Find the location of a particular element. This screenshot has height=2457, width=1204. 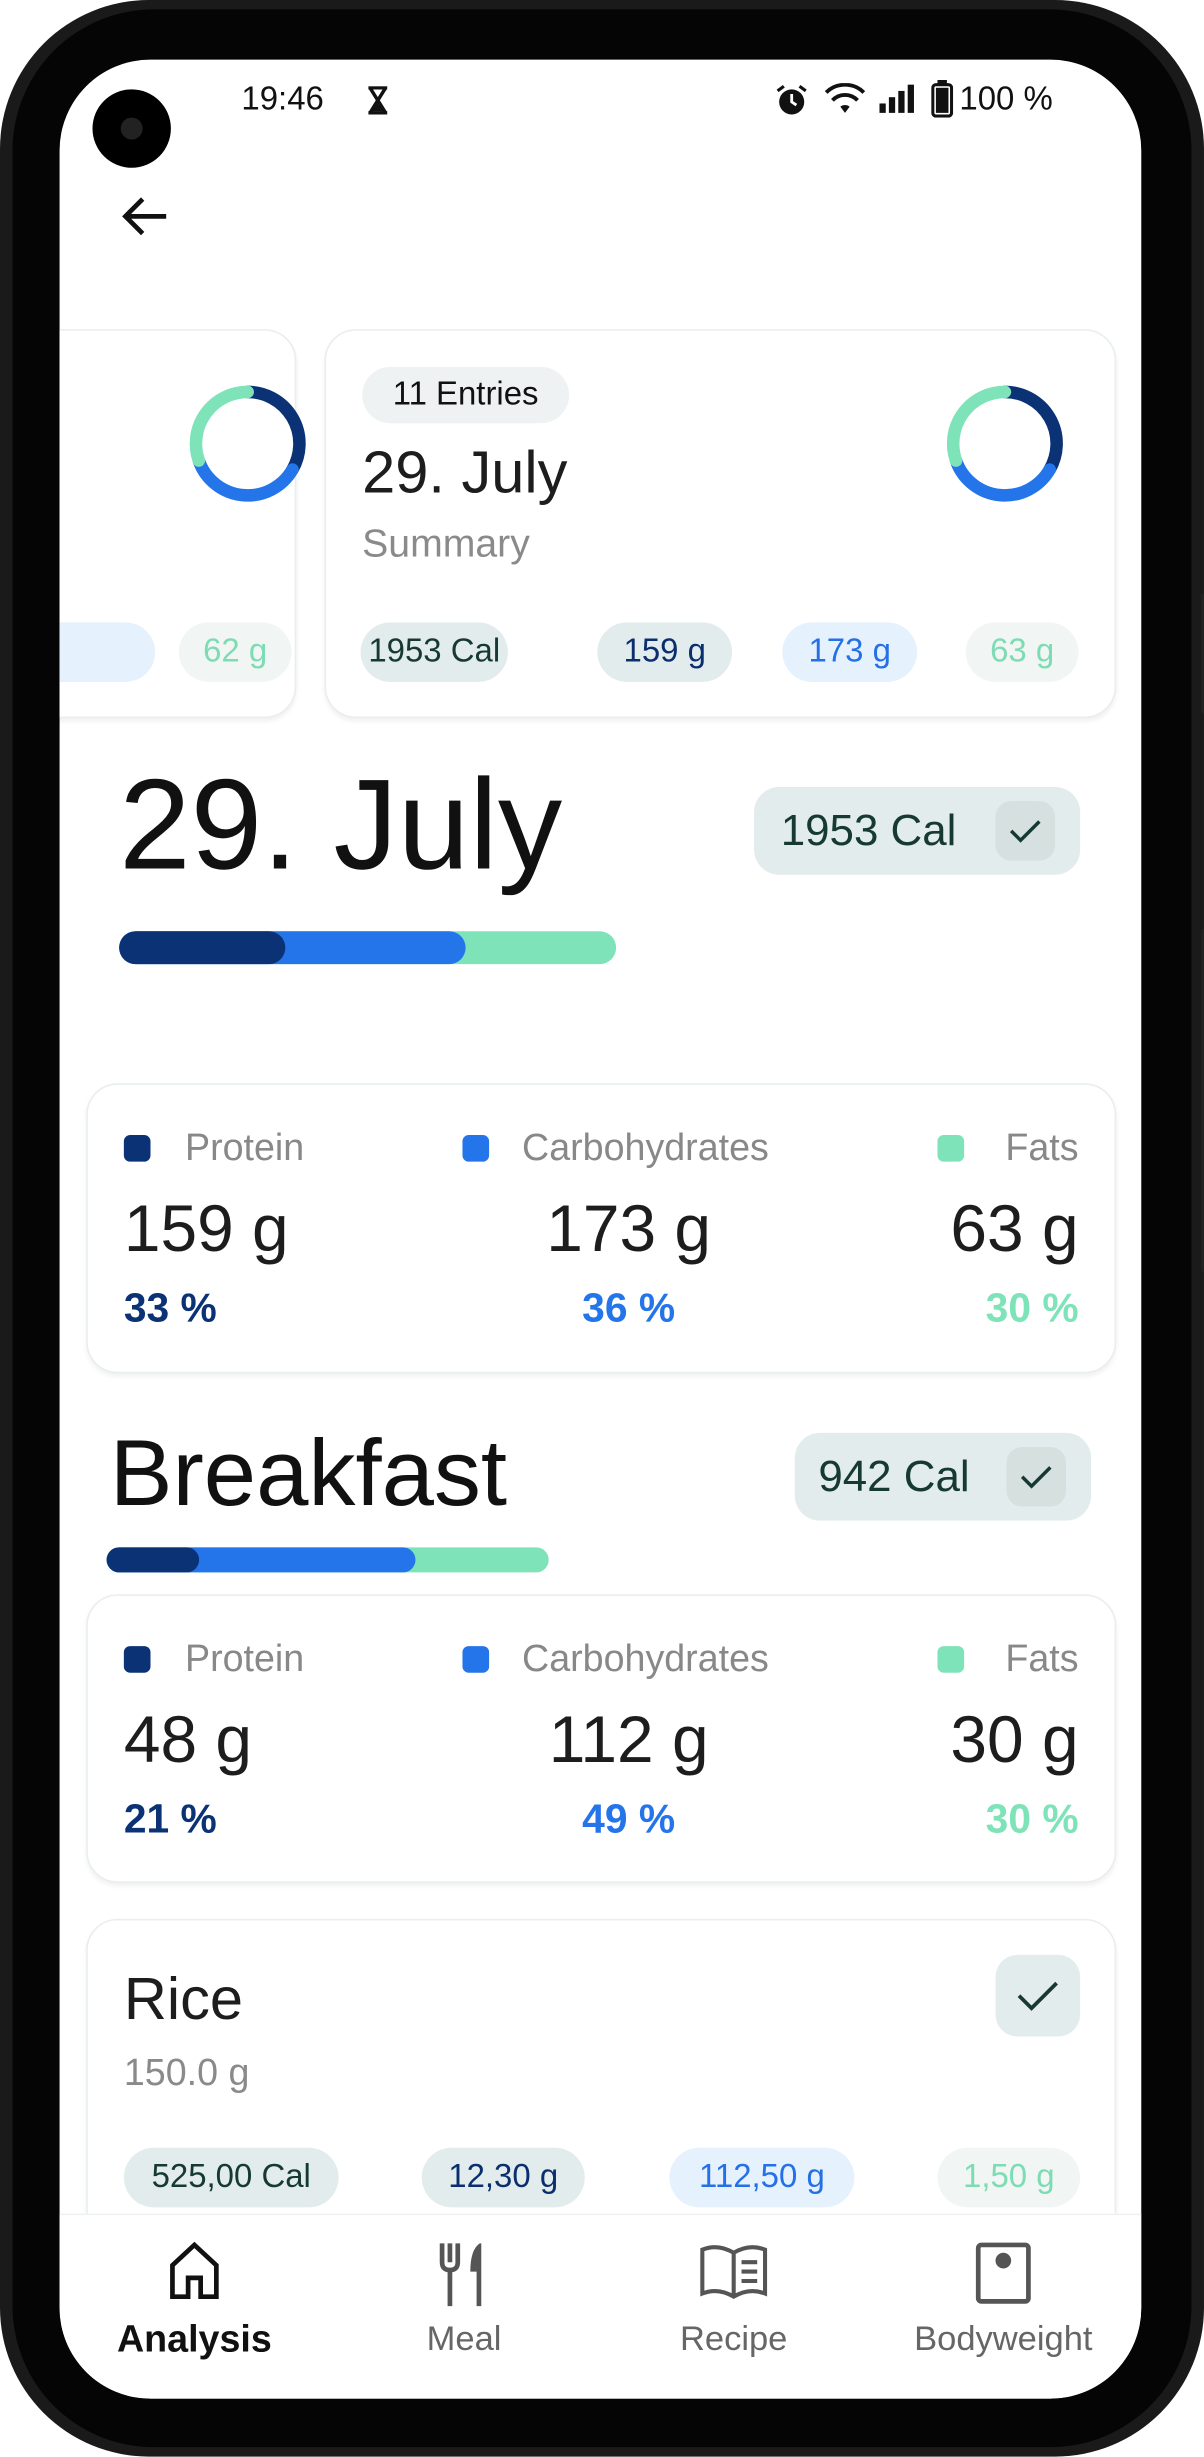

fats-pill: 62 g is located at coordinates (235, 652).